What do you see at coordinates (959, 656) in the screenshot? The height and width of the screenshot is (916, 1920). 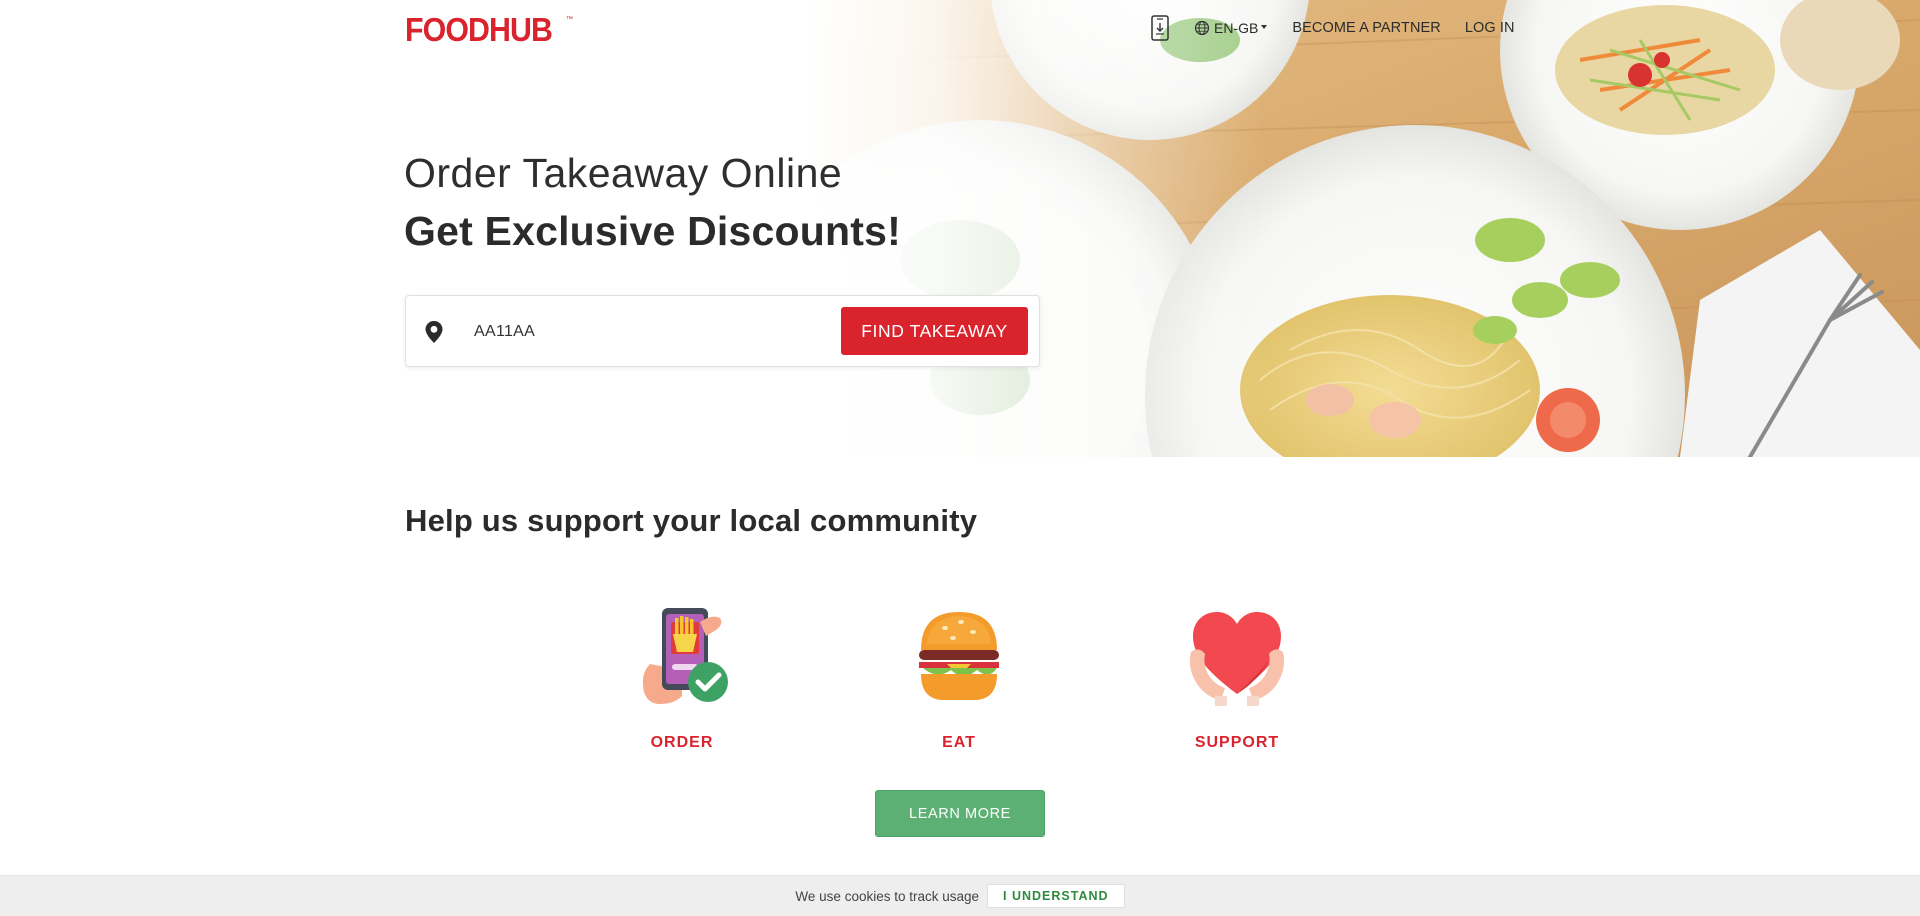 I see `burger-icon` at bounding box center [959, 656].